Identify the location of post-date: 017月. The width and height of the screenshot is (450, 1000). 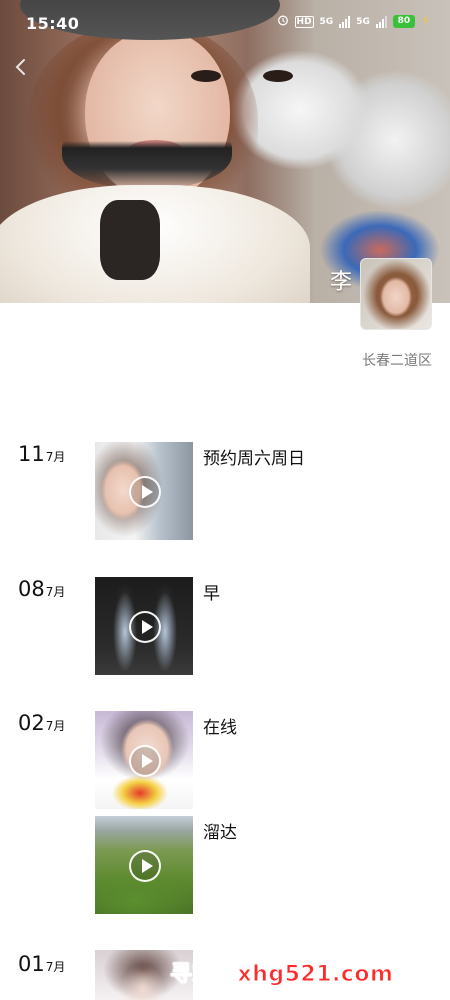
(41, 964).